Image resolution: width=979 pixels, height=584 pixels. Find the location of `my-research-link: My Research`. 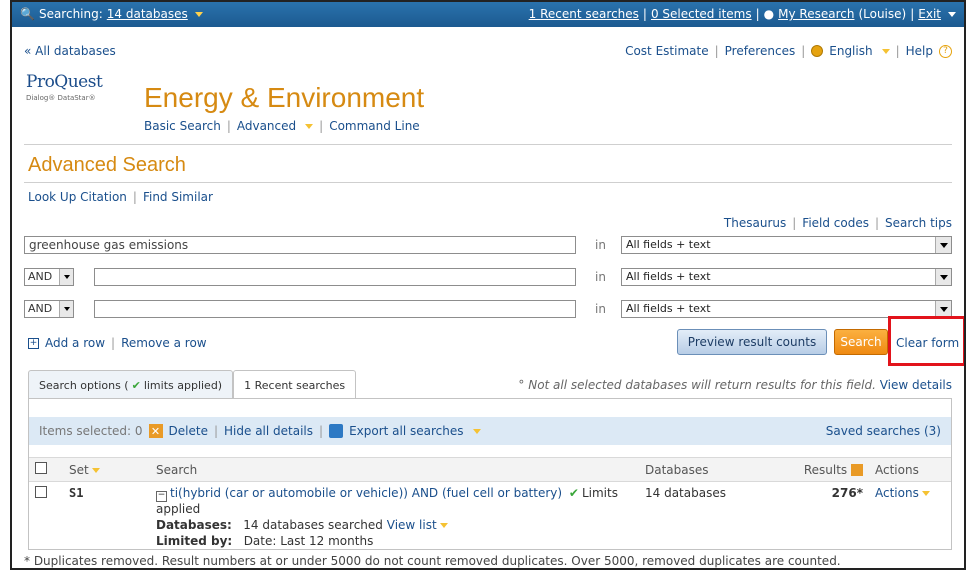

my-research-link: My Research is located at coordinates (816, 14).